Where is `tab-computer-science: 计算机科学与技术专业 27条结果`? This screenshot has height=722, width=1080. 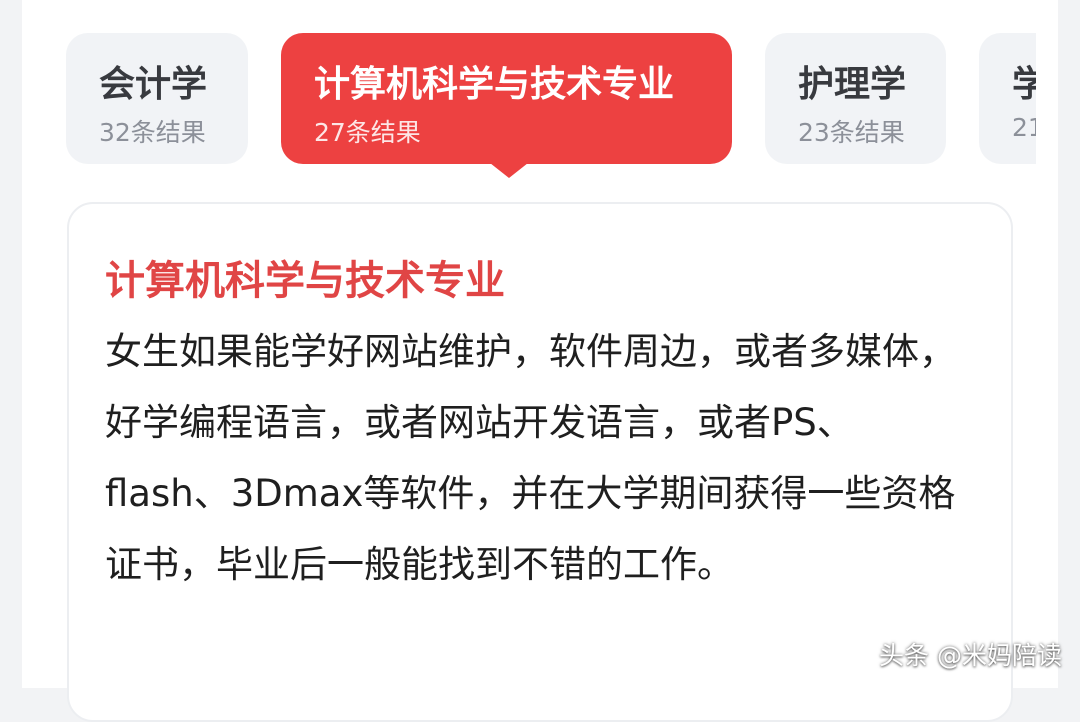
tab-computer-science: 计算机科学与技术专业 27条结果 is located at coordinates (506, 98).